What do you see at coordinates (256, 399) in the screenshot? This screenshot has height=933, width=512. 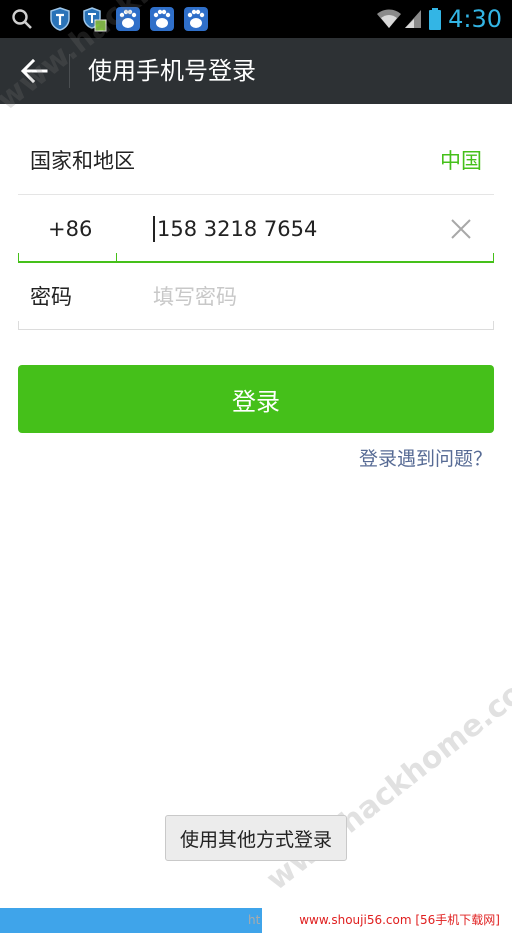 I see `login-button: 登录` at bounding box center [256, 399].